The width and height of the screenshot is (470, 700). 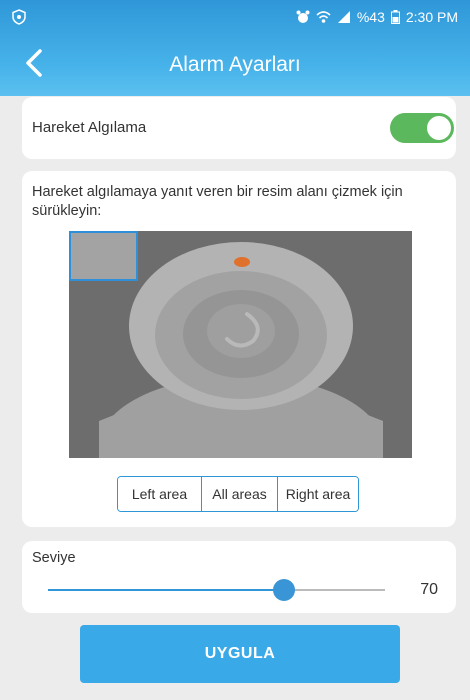 I want to click on motion-detection-toggle, so click(x=422, y=128).